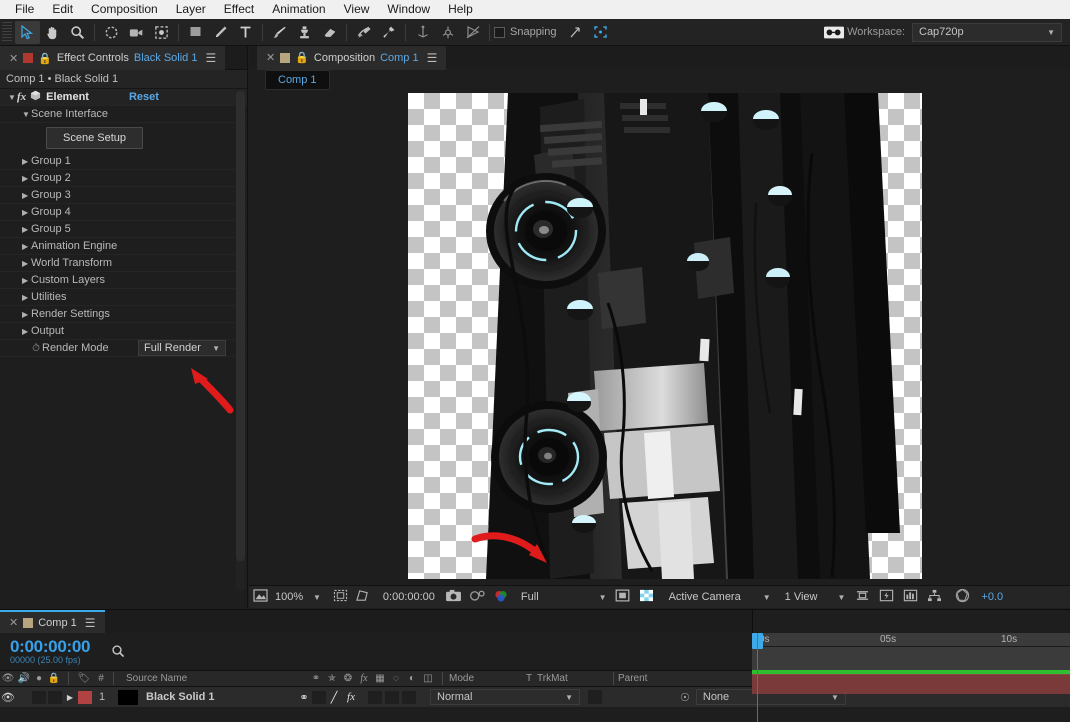 The width and height of the screenshot is (1070, 722). What do you see at coordinates (182, 348) in the screenshot?
I see `render-mode-dropdown: Full Render ▼` at bounding box center [182, 348].